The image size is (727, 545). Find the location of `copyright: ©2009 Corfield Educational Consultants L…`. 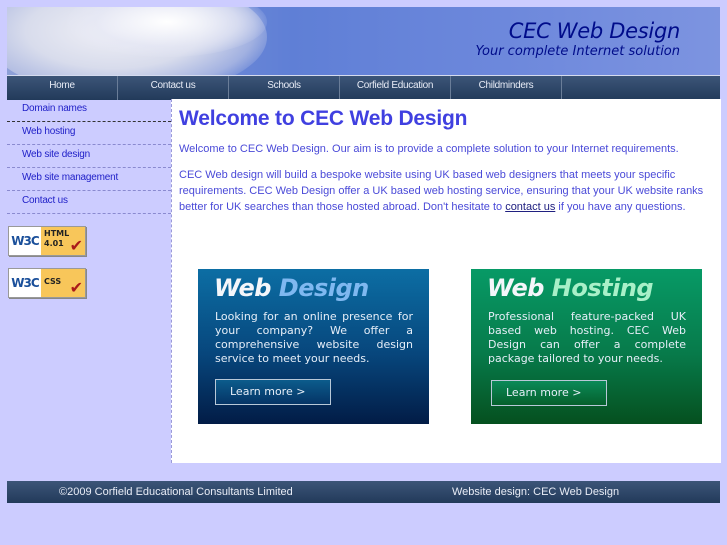

copyright: ©2009 Corfield Educational Consultants L… is located at coordinates (176, 492).